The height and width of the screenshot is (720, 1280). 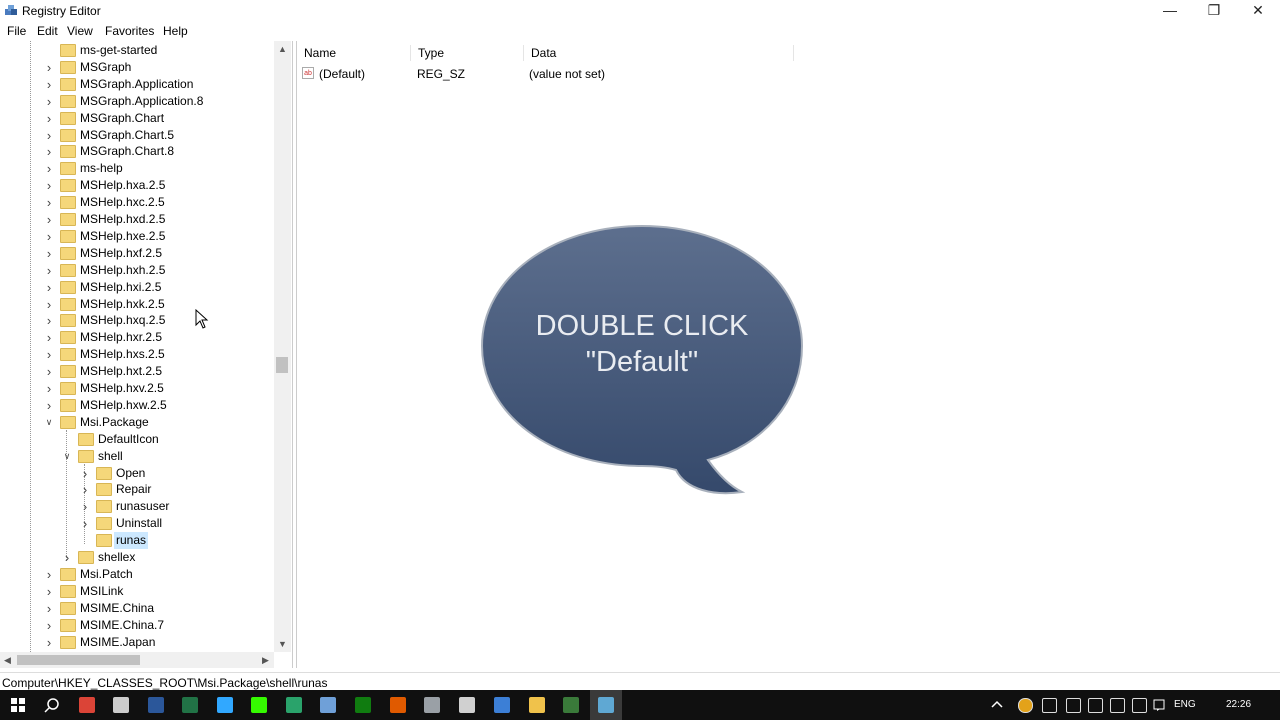 I want to click on tree-vertical-scrollbar: ▲ ▼, so click(x=282, y=346).